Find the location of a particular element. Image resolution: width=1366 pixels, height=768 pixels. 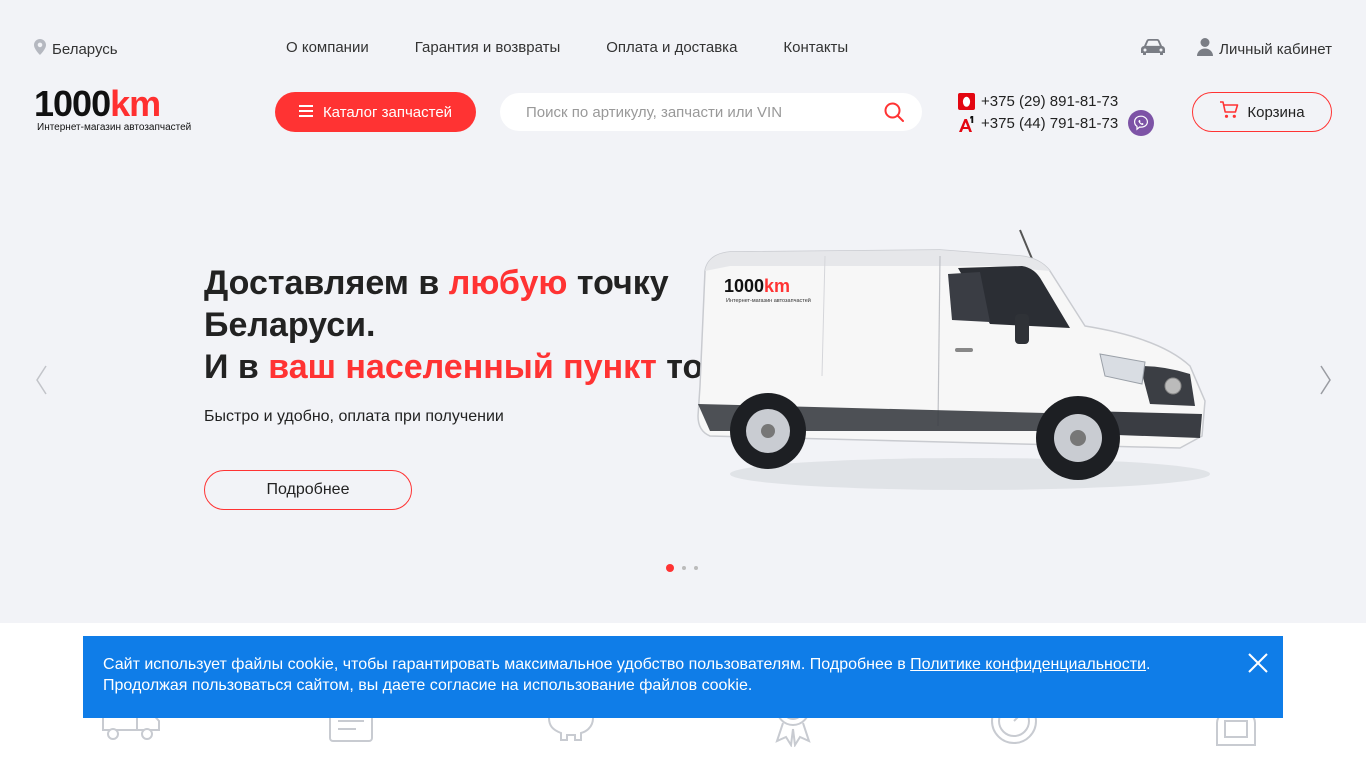

search-bar is located at coordinates (711, 112).